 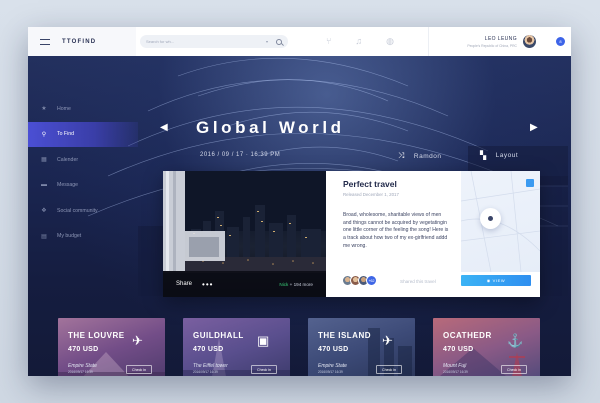 I want to click on sidebar-item-label: My budget, so click(x=69, y=236).